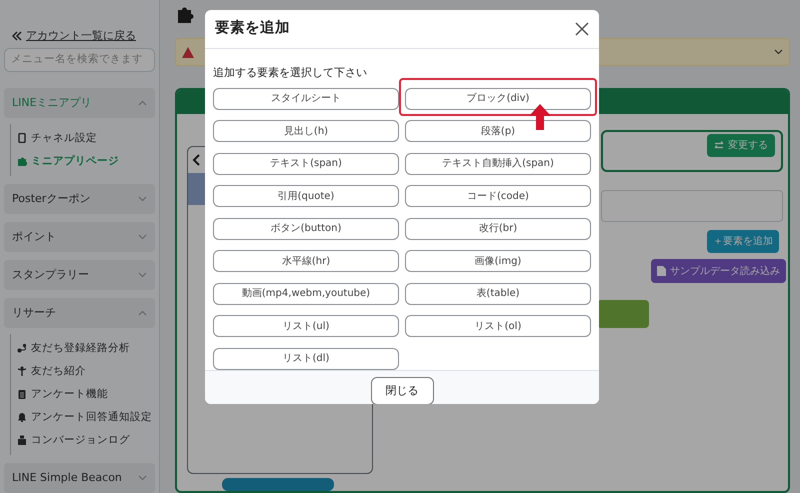 Image resolution: width=800 pixels, height=493 pixels. What do you see at coordinates (661, 271) in the screenshot?
I see `file-icon` at bounding box center [661, 271].